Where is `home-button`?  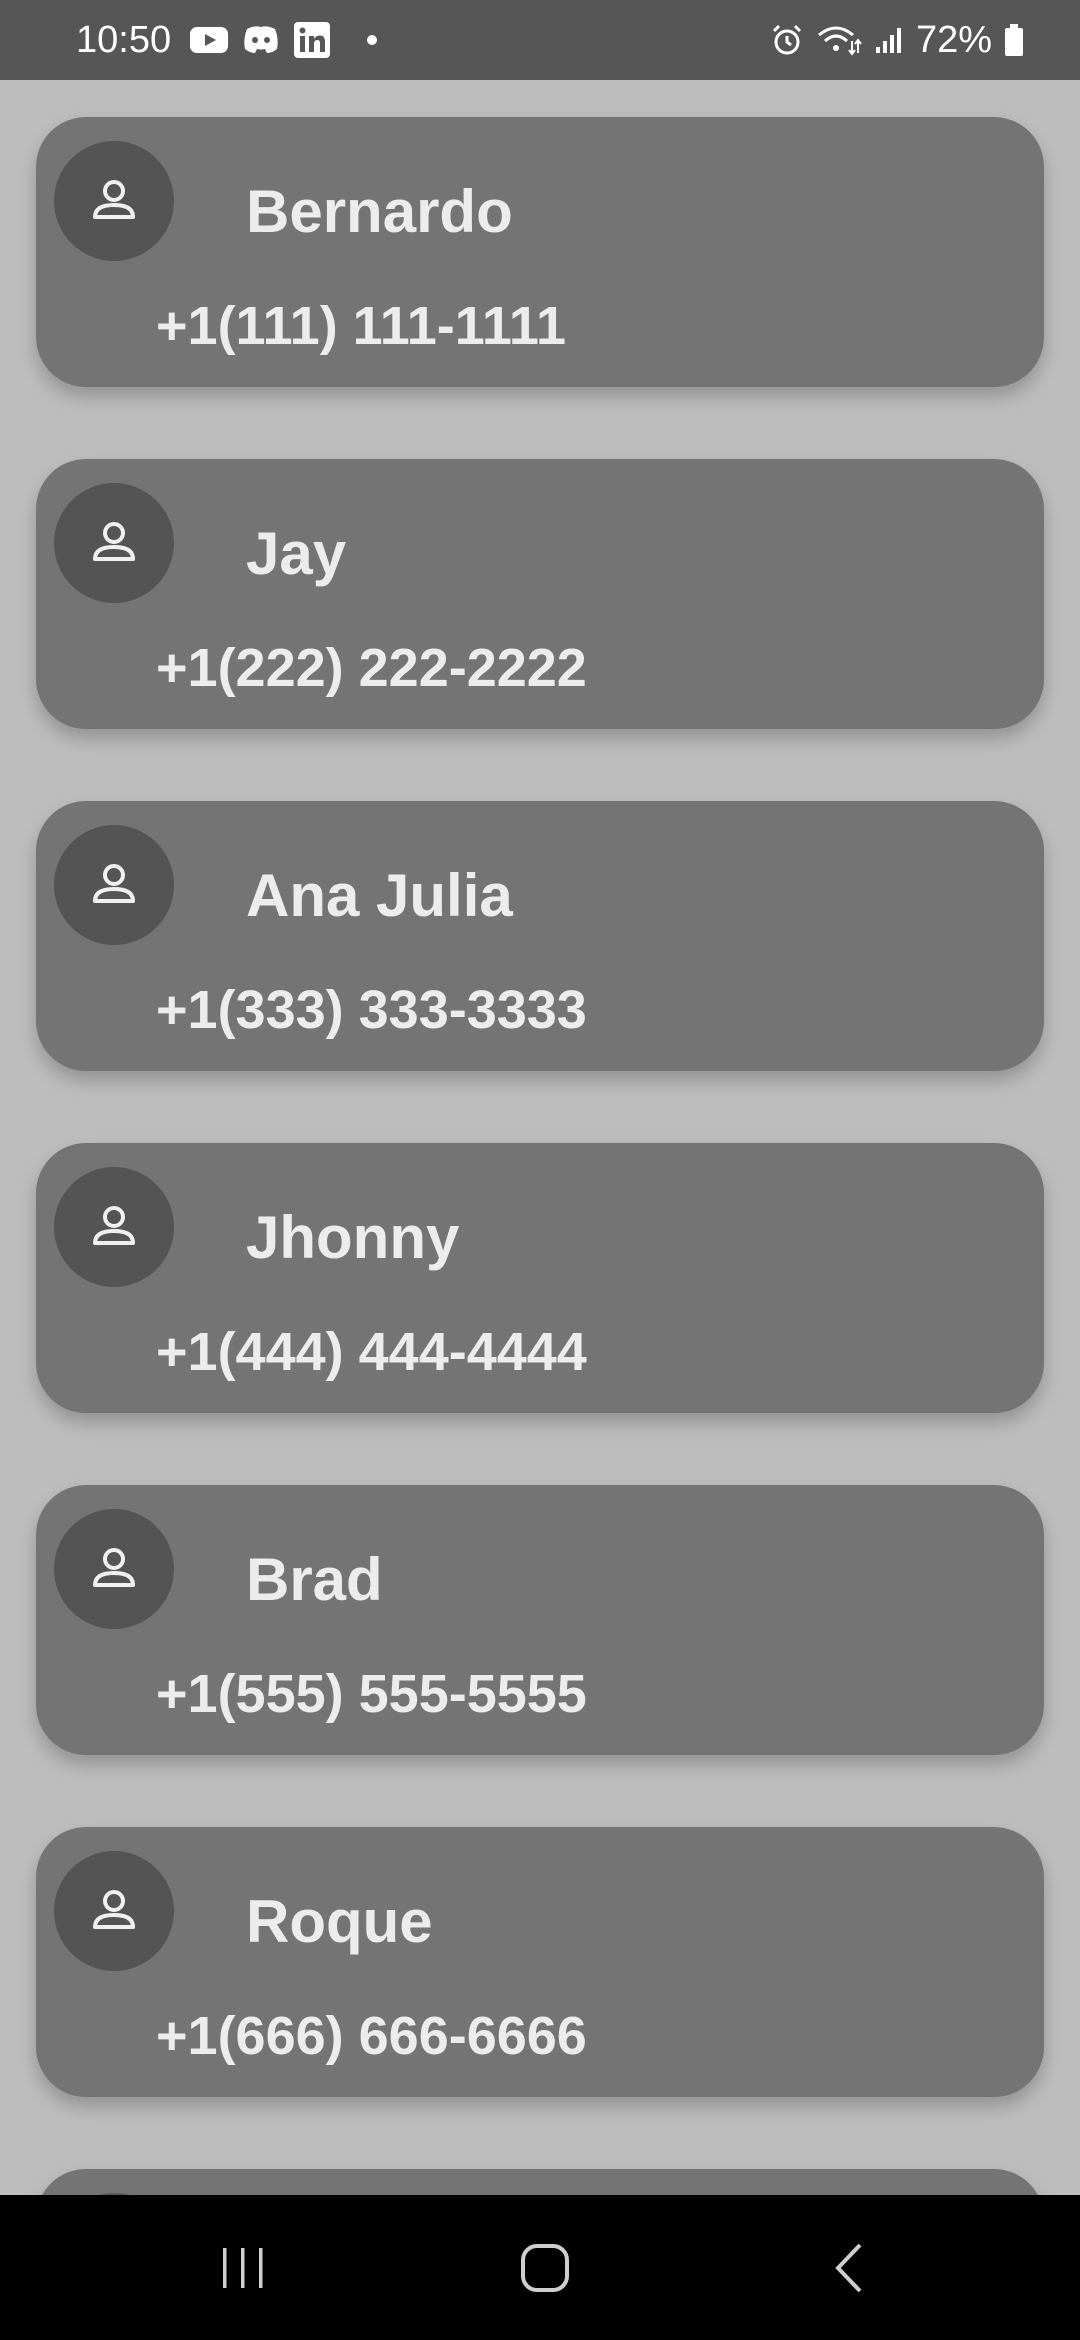 home-button is located at coordinates (545, 2267).